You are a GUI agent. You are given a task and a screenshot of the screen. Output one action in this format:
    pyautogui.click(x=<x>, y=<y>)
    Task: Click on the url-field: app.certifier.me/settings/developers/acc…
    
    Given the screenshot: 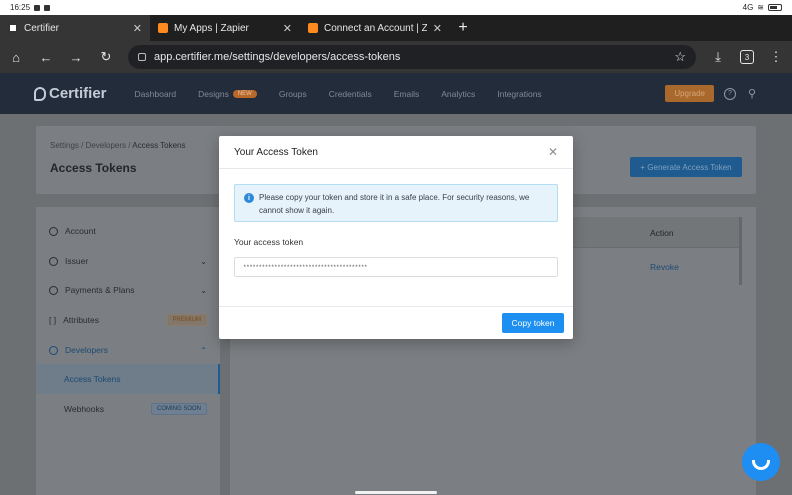 What is the action you would take?
    pyautogui.click(x=412, y=57)
    